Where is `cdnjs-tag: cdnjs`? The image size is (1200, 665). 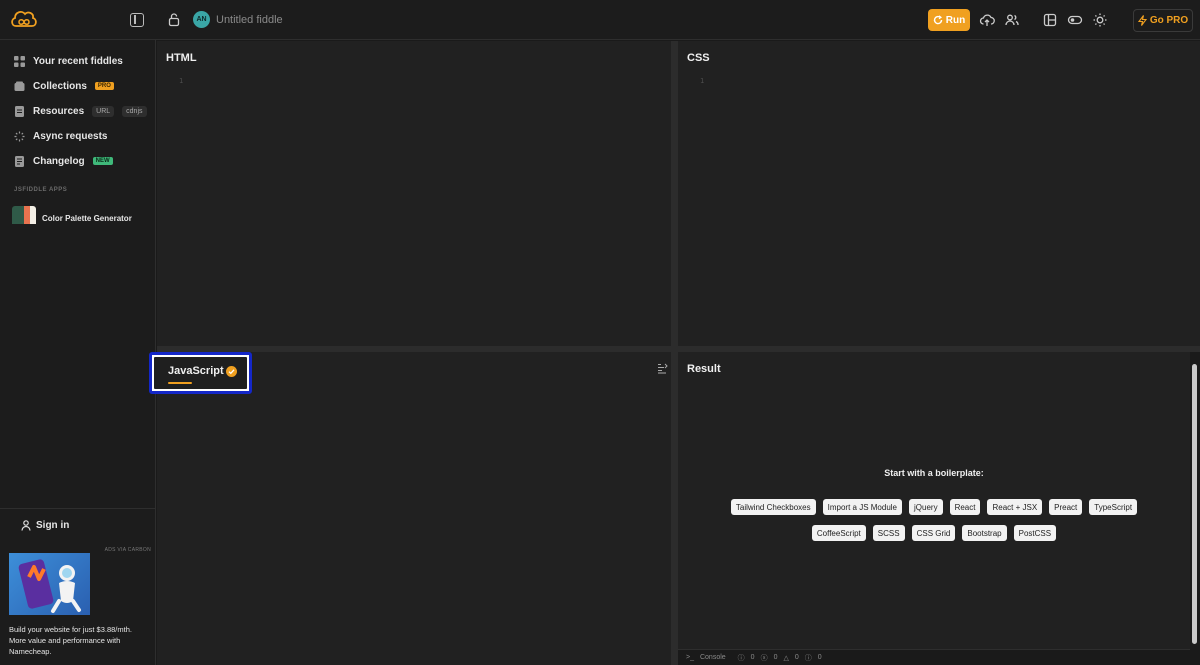 cdnjs-tag: cdnjs is located at coordinates (134, 111).